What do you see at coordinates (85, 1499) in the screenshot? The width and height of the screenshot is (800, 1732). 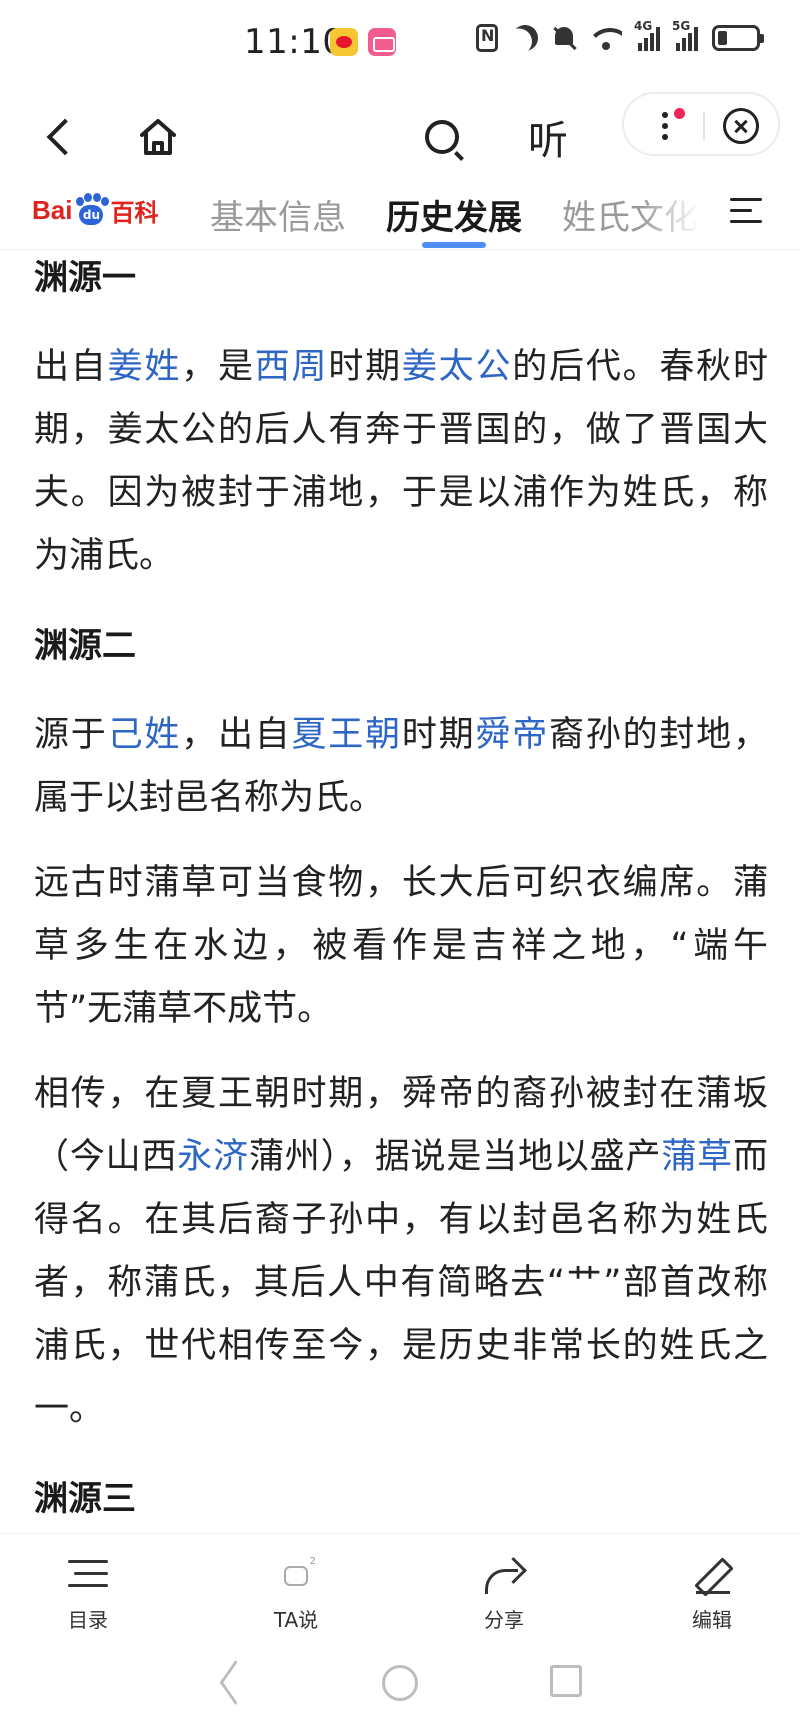 I see `section-title-origin-3: 渊源三` at bounding box center [85, 1499].